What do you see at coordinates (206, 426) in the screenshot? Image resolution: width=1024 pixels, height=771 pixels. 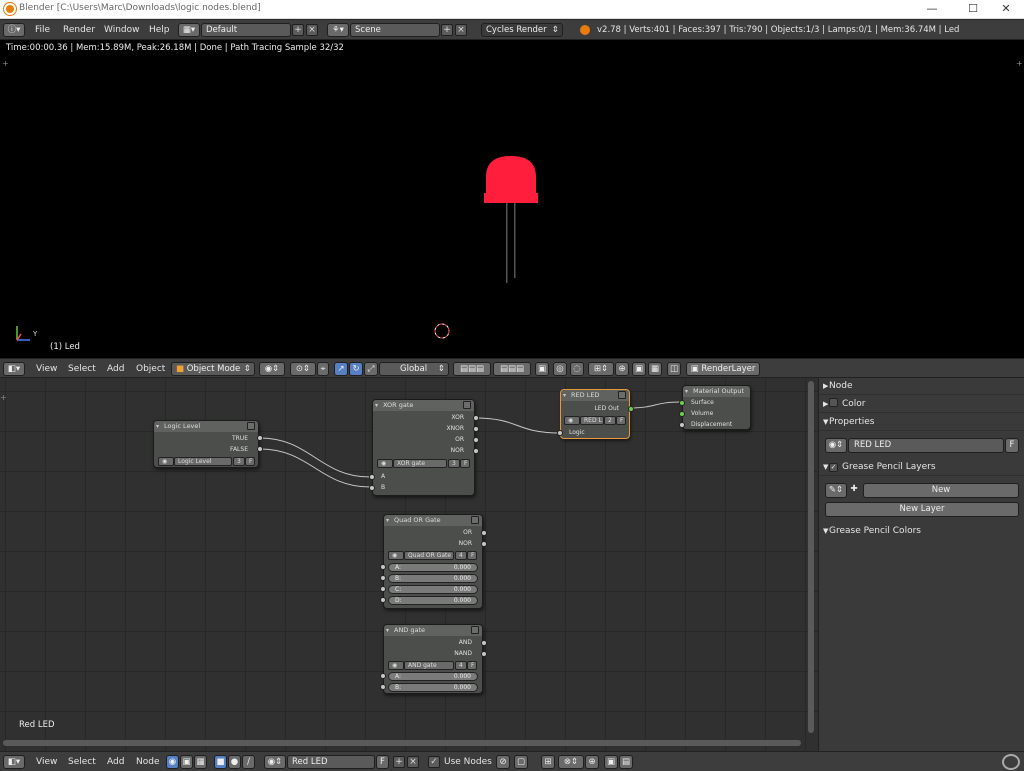 I see `node-header: Logic Level` at bounding box center [206, 426].